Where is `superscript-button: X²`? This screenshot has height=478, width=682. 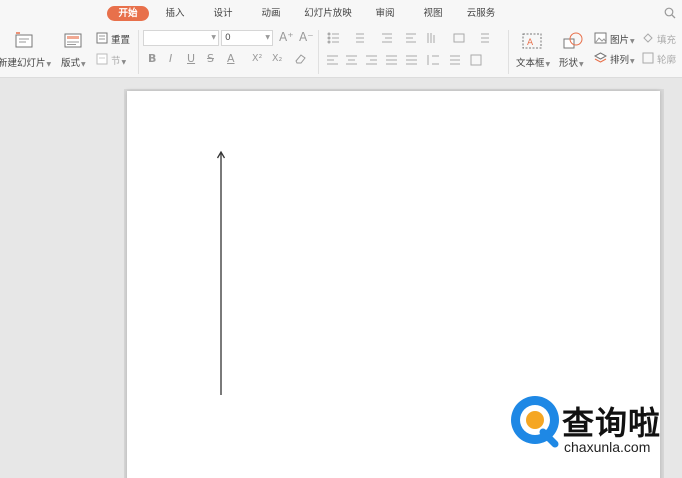 superscript-button: X² is located at coordinates (257, 58).